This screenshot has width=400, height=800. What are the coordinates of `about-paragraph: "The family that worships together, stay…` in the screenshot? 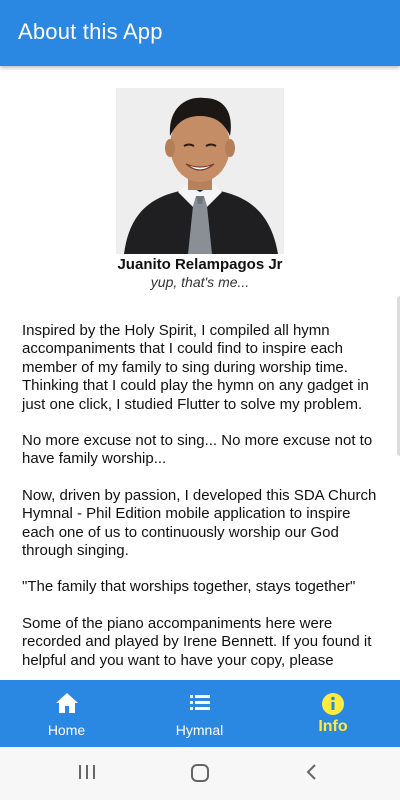 It's located at (189, 587).